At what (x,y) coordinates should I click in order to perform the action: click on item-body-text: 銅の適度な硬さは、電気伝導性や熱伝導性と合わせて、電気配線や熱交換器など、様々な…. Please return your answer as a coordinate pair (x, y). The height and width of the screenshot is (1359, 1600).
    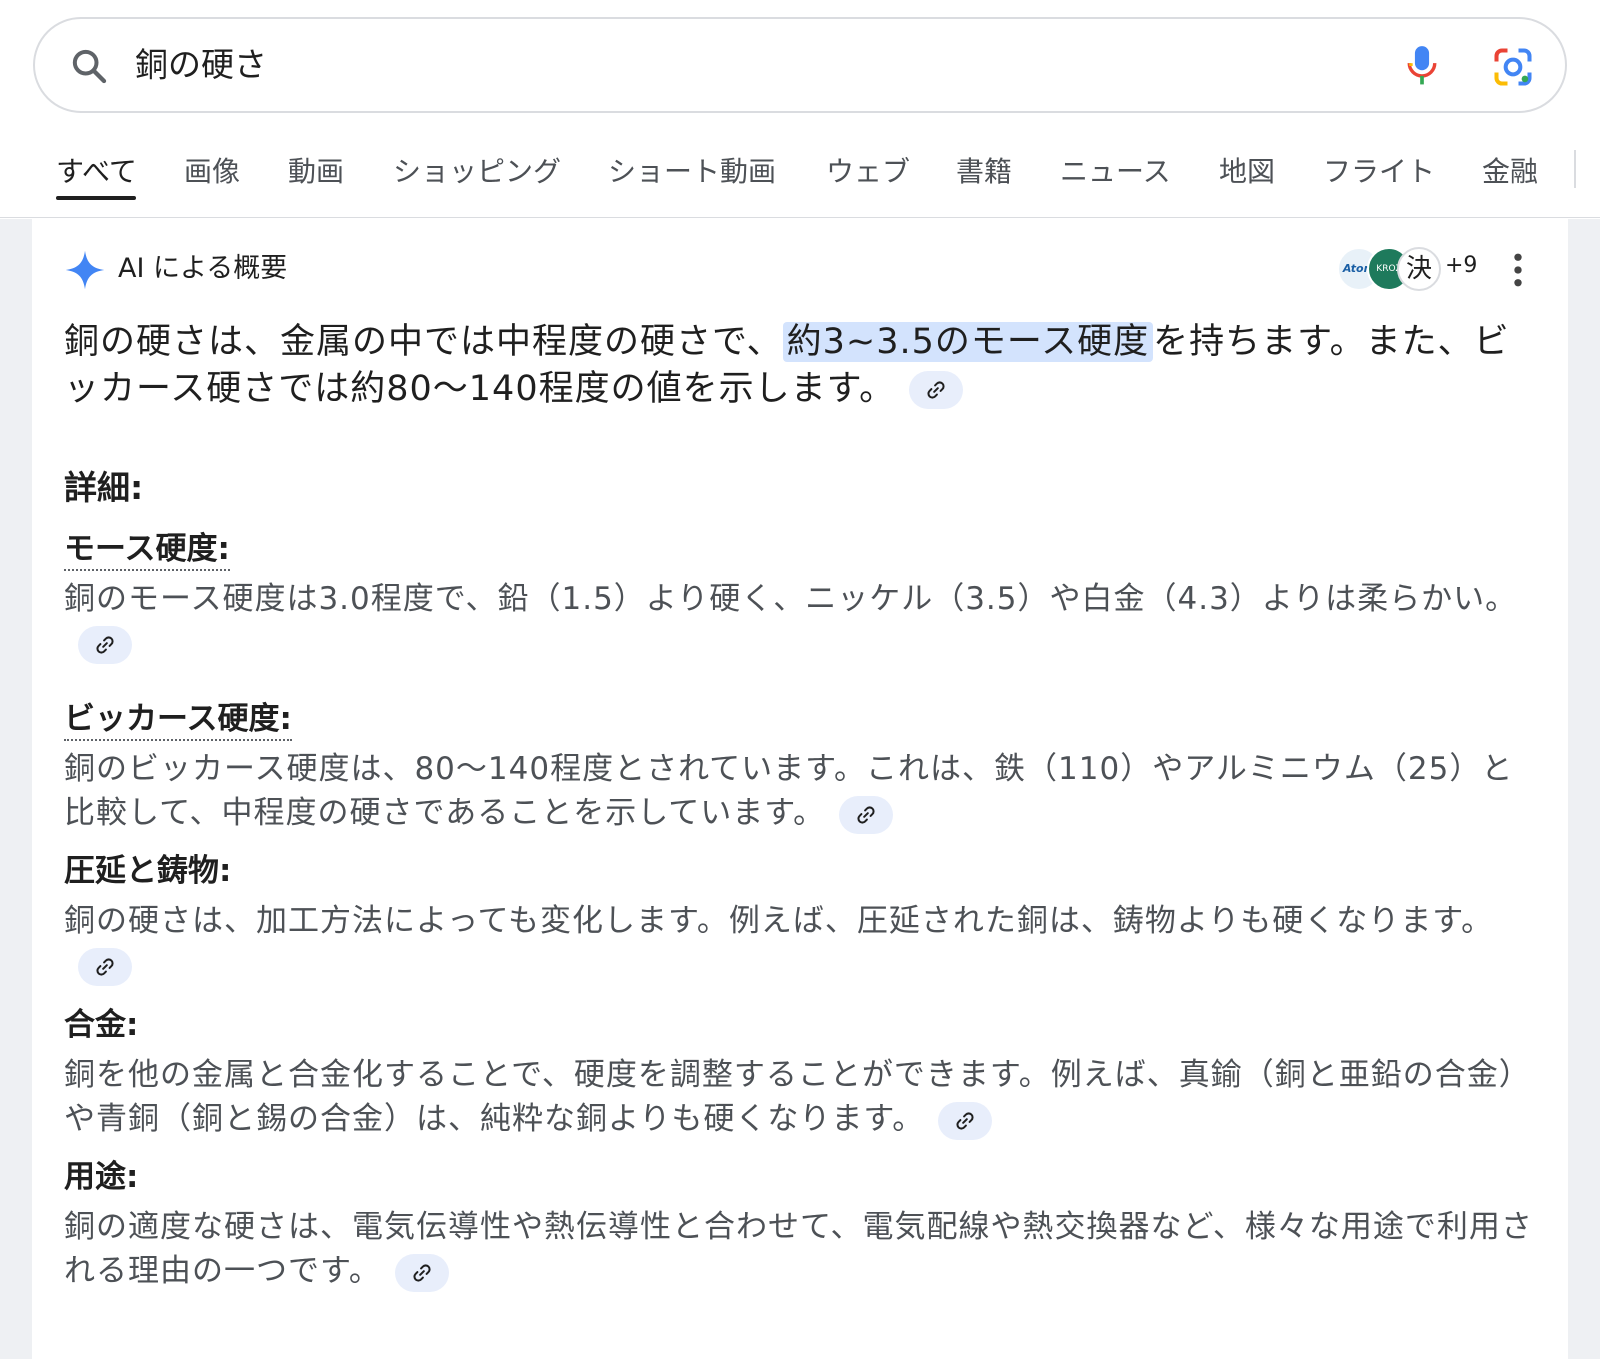
    Looking at the image, I should click on (798, 1249).